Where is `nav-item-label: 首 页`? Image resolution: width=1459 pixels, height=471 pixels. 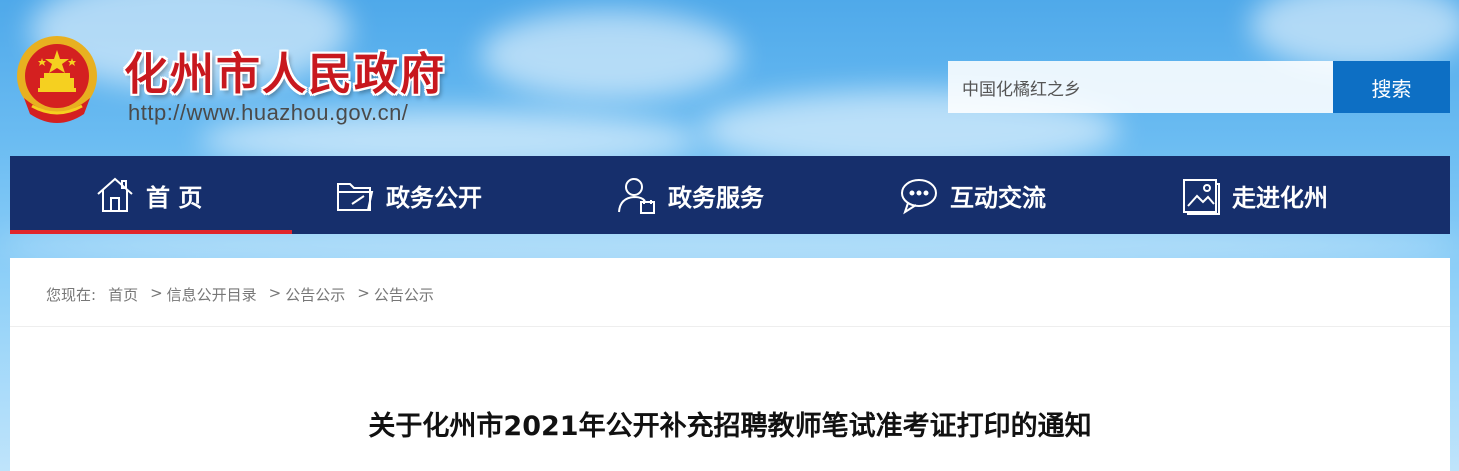 nav-item-label: 首 页 is located at coordinates (174, 197).